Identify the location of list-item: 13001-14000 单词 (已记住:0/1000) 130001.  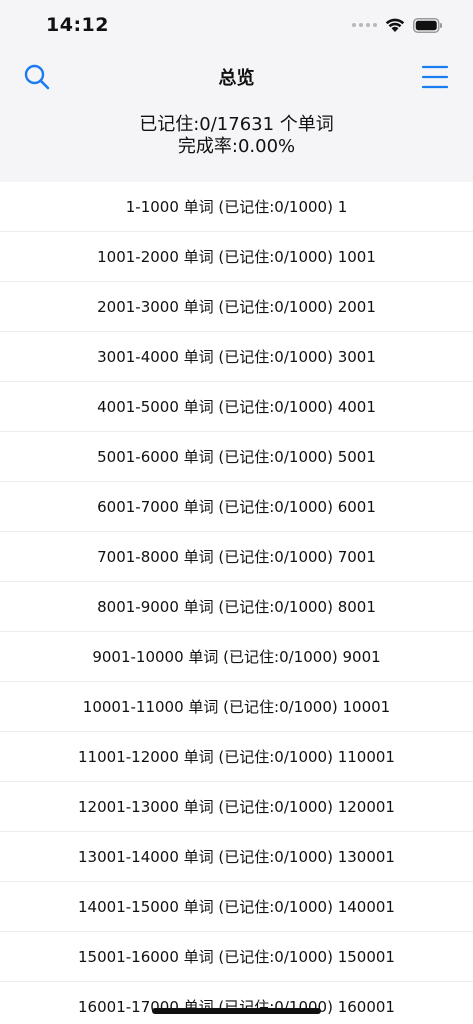
(236, 857).